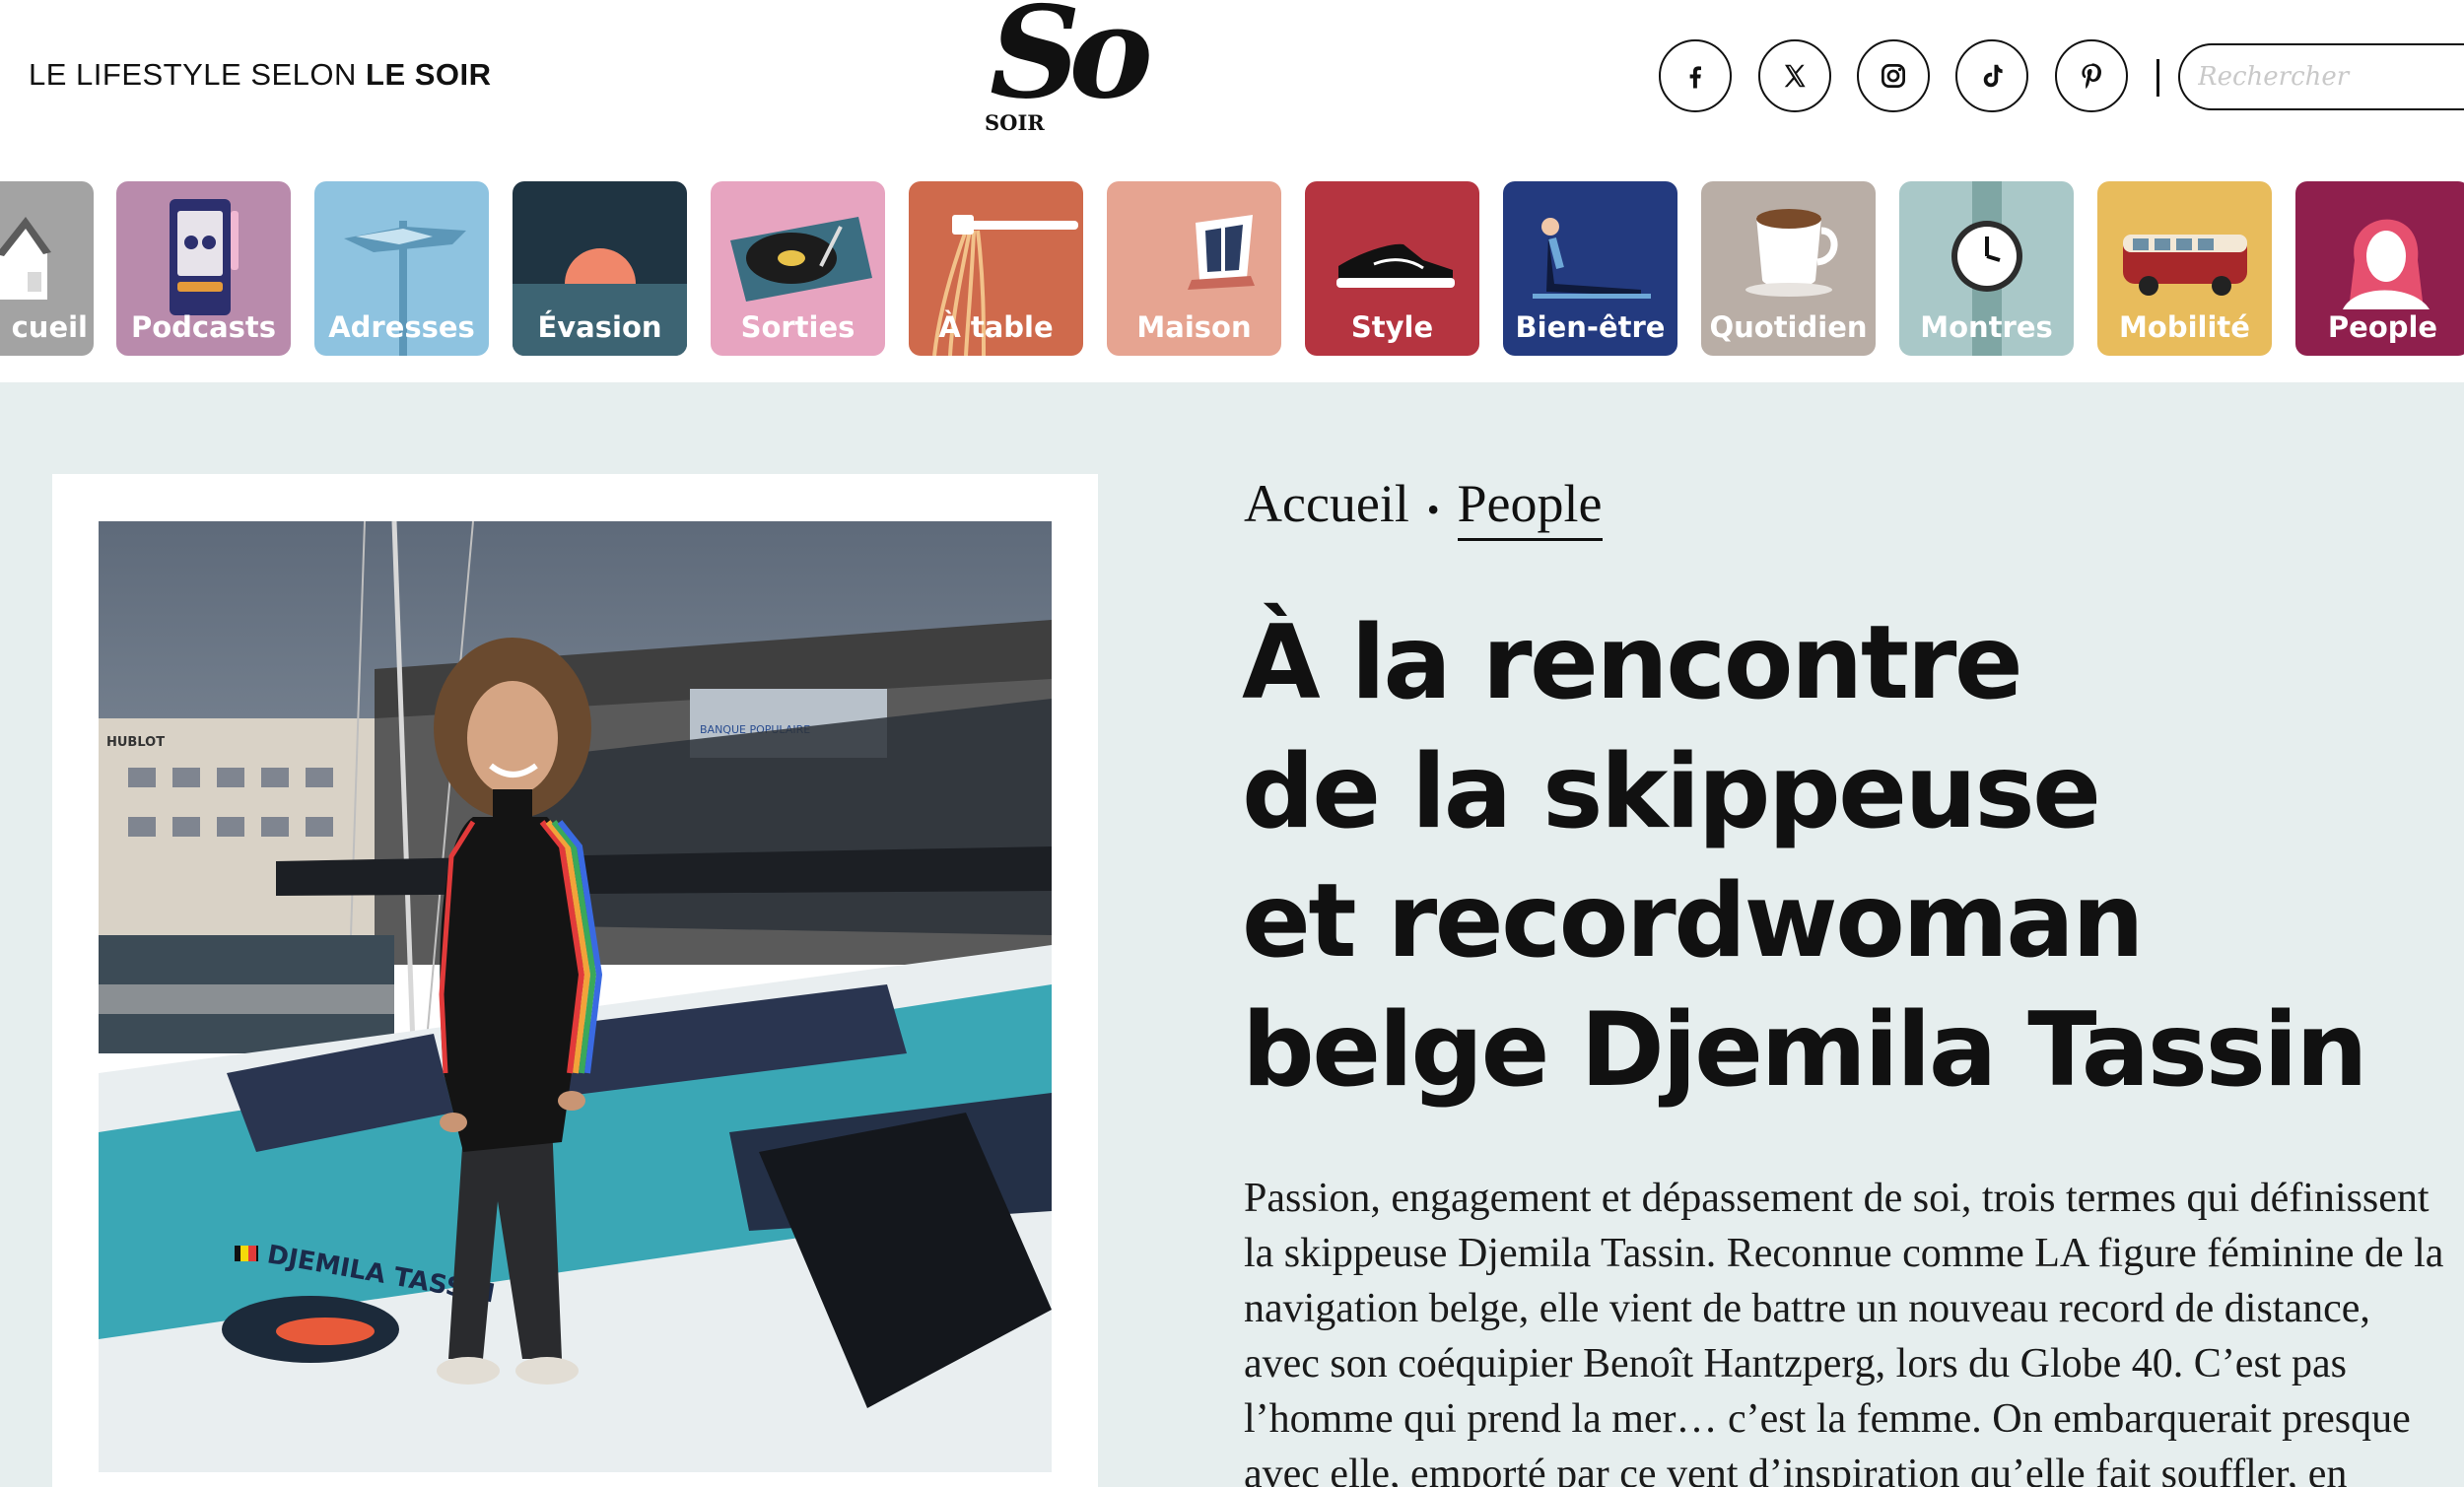 This screenshot has width=2464, height=1487. What do you see at coordinates (798, 327) in the screenshot?
I see `nav-tile-label: Sorties` at bounding box center [798, 327].